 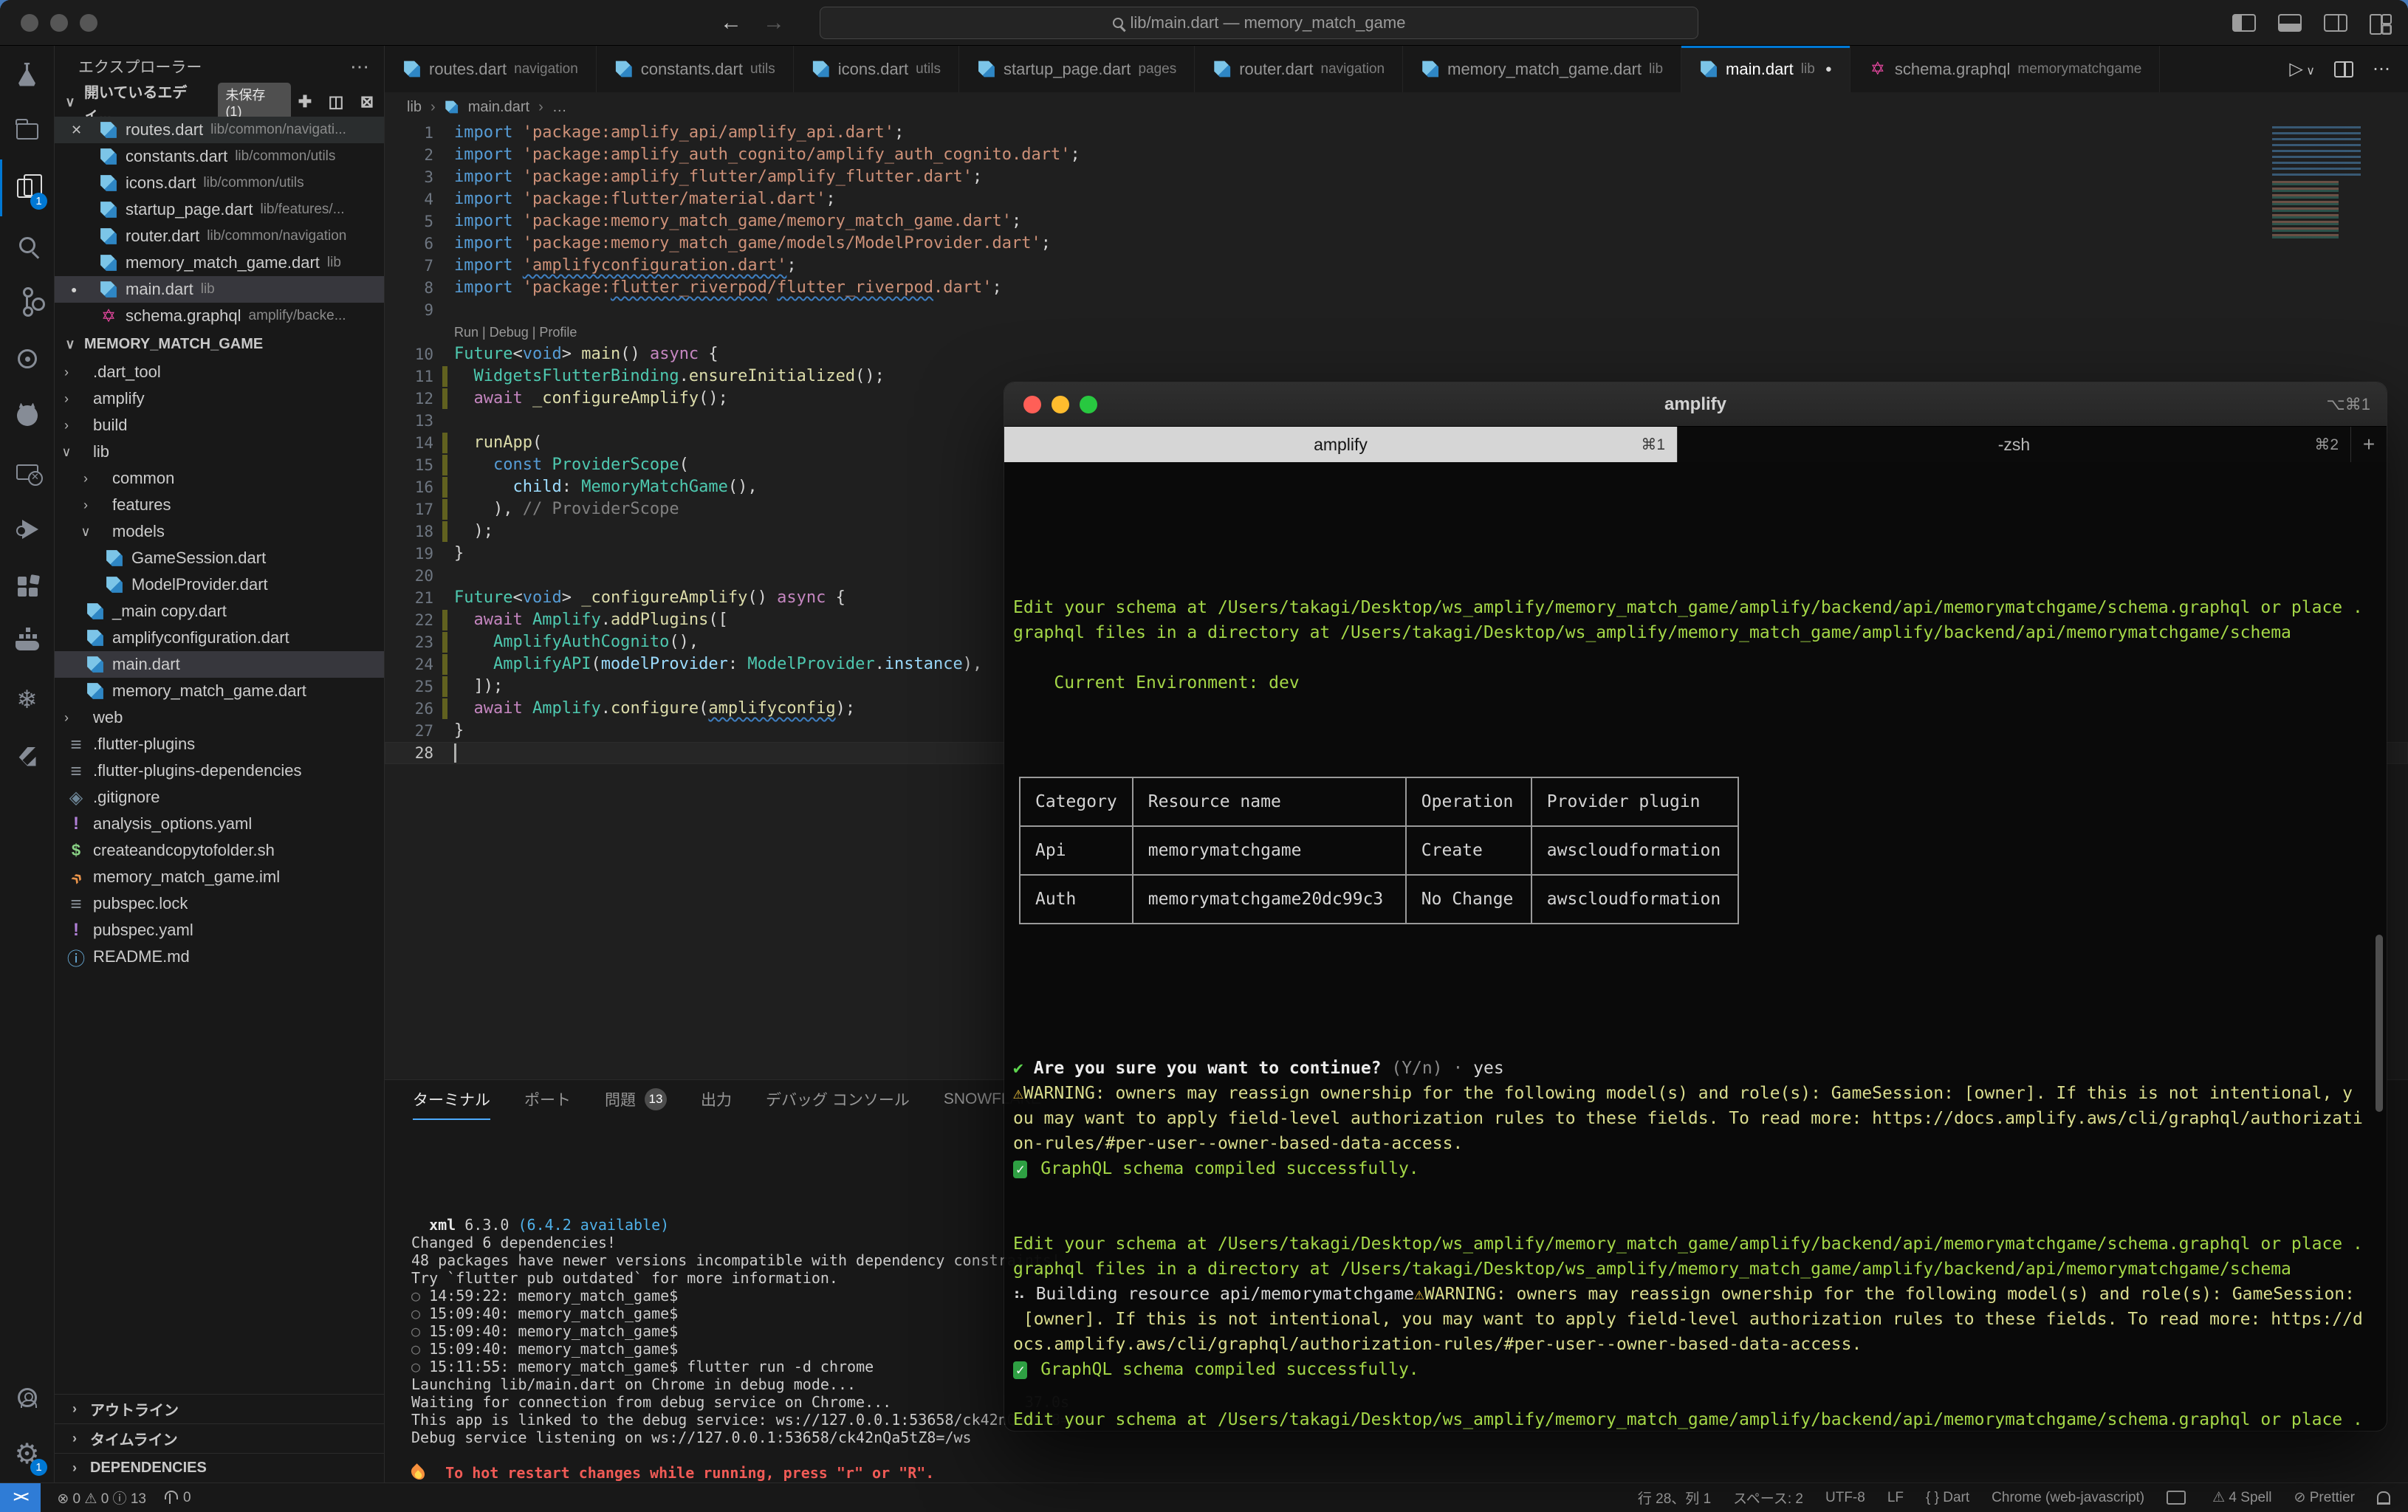 I want to click on terminal-scrollbar, so click(x=2379, y=1023).